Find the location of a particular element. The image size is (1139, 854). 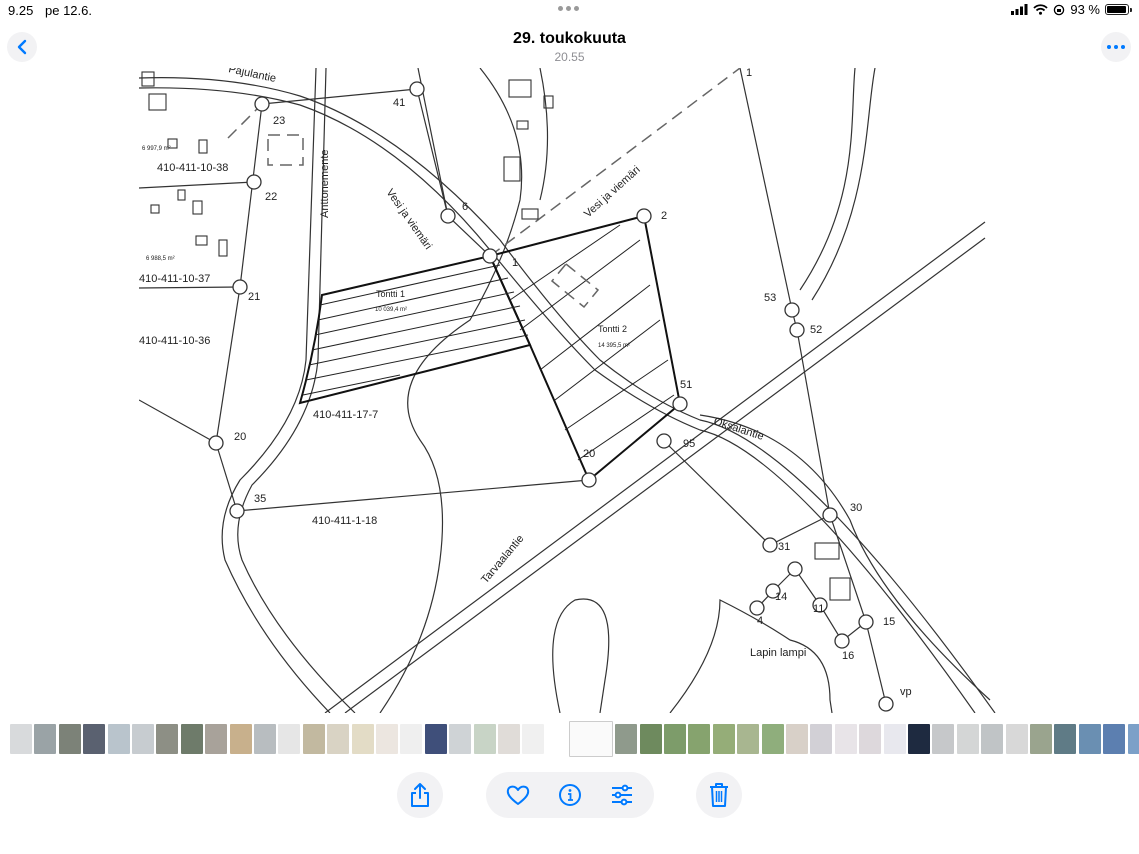

area-label: 6 988,5 m² is located at coordinates (160, 259).